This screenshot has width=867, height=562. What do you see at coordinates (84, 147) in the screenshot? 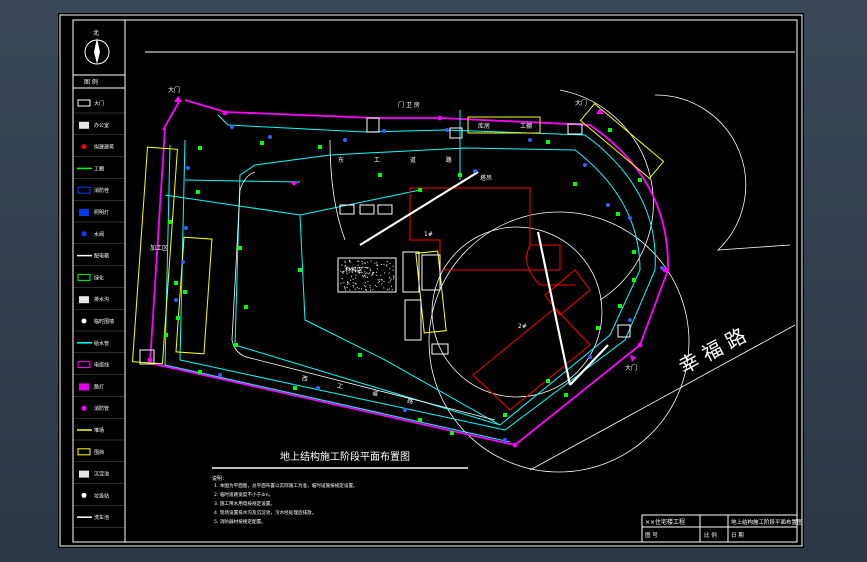
I see `building-outline-icon` at bounding box center [84, 147].